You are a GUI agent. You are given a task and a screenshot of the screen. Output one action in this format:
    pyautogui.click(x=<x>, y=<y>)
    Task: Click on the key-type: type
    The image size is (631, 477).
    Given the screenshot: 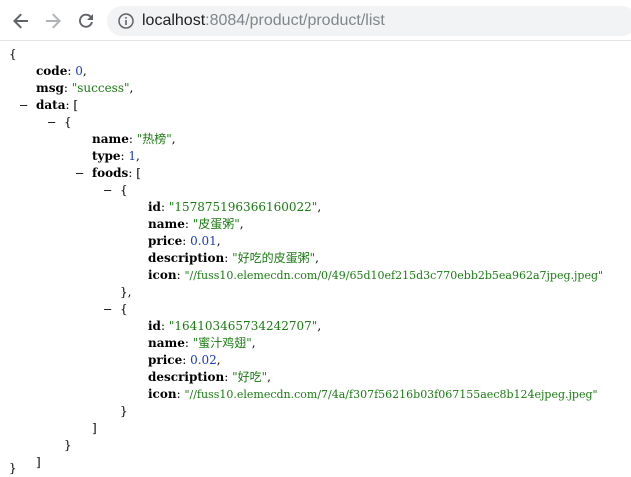 What is the action you would take?
    pyautogui.click(x=106, y=156)
    